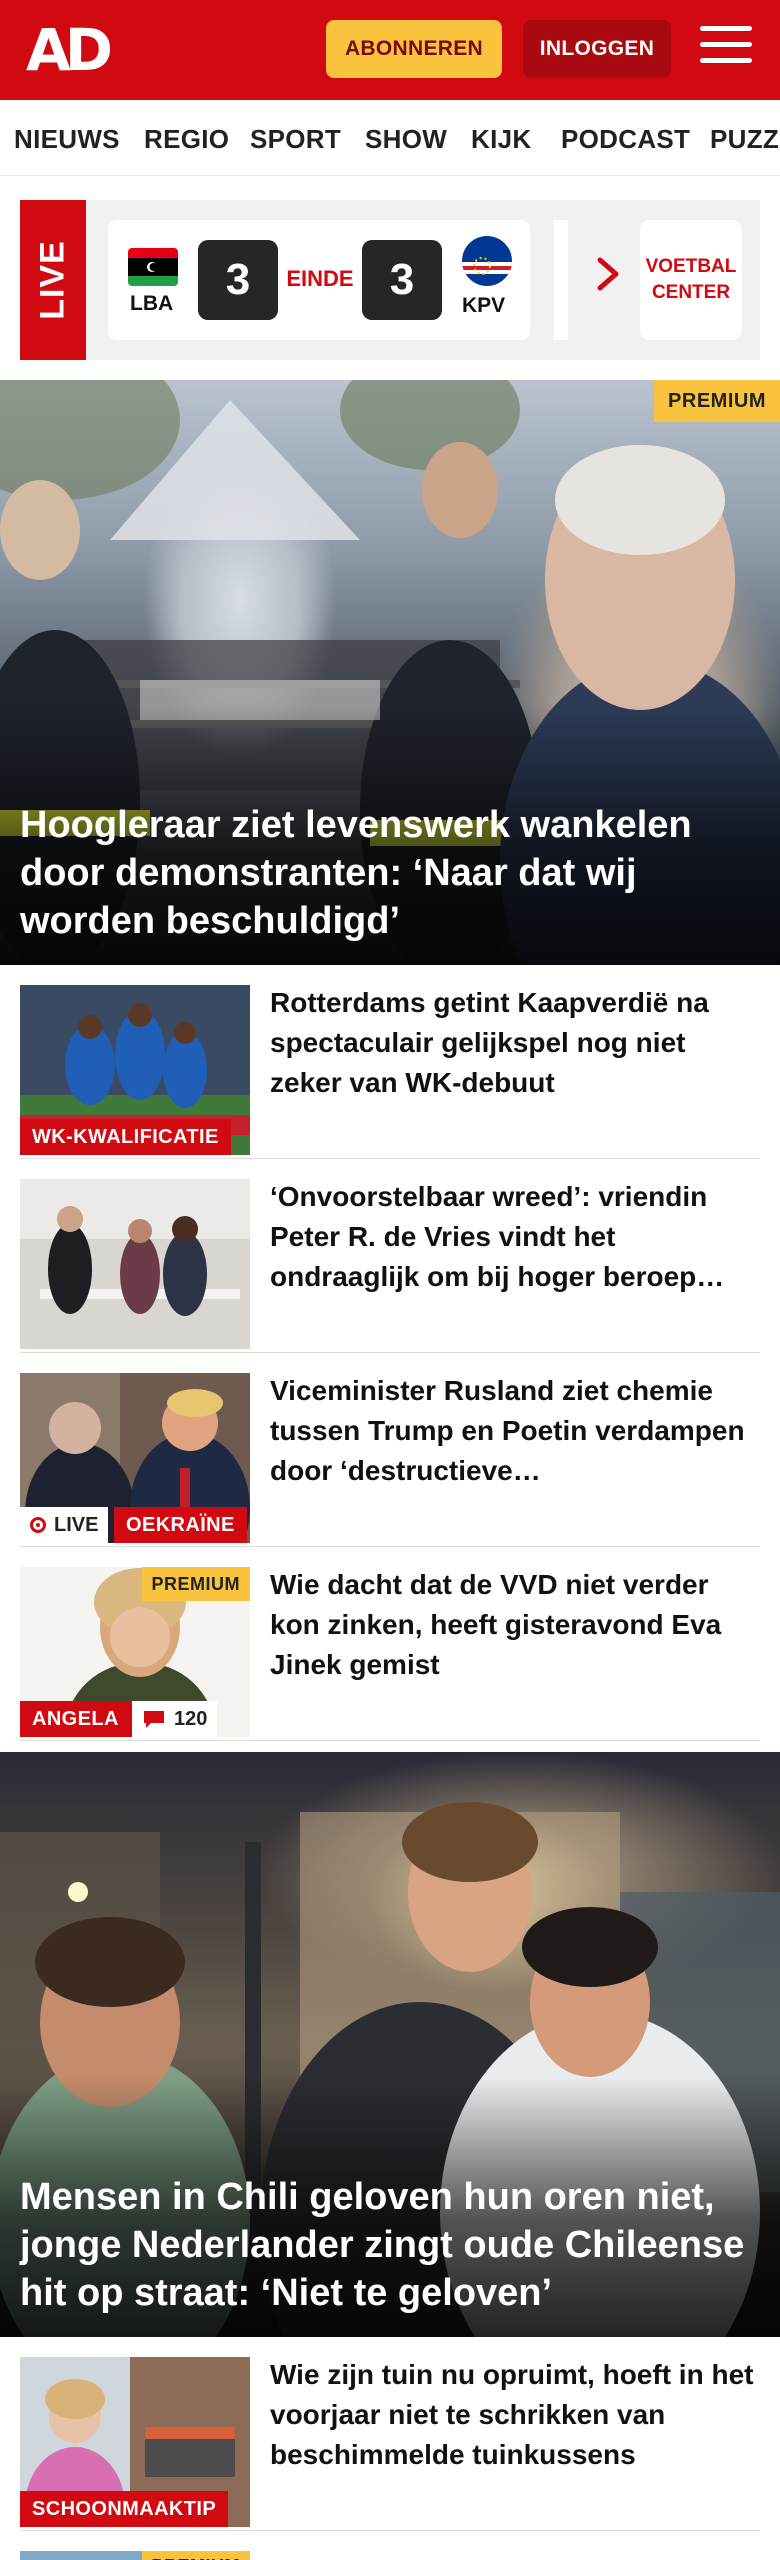 This screenshot has width=780, height=2560. What do you see at coordinates (726, 49) in the screenshot?
I see `menu-icon` at bounding box center [726, 49].